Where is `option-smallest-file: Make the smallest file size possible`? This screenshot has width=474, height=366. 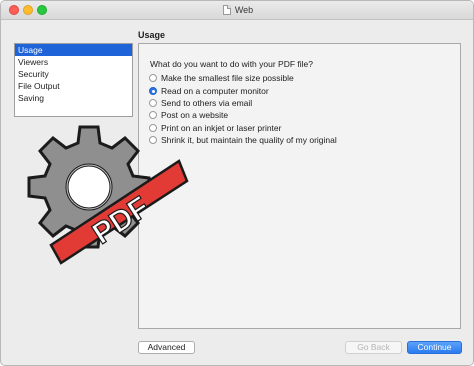 option-smallest-file: Make the smallest file size possible is located at coordinates (243, 78).